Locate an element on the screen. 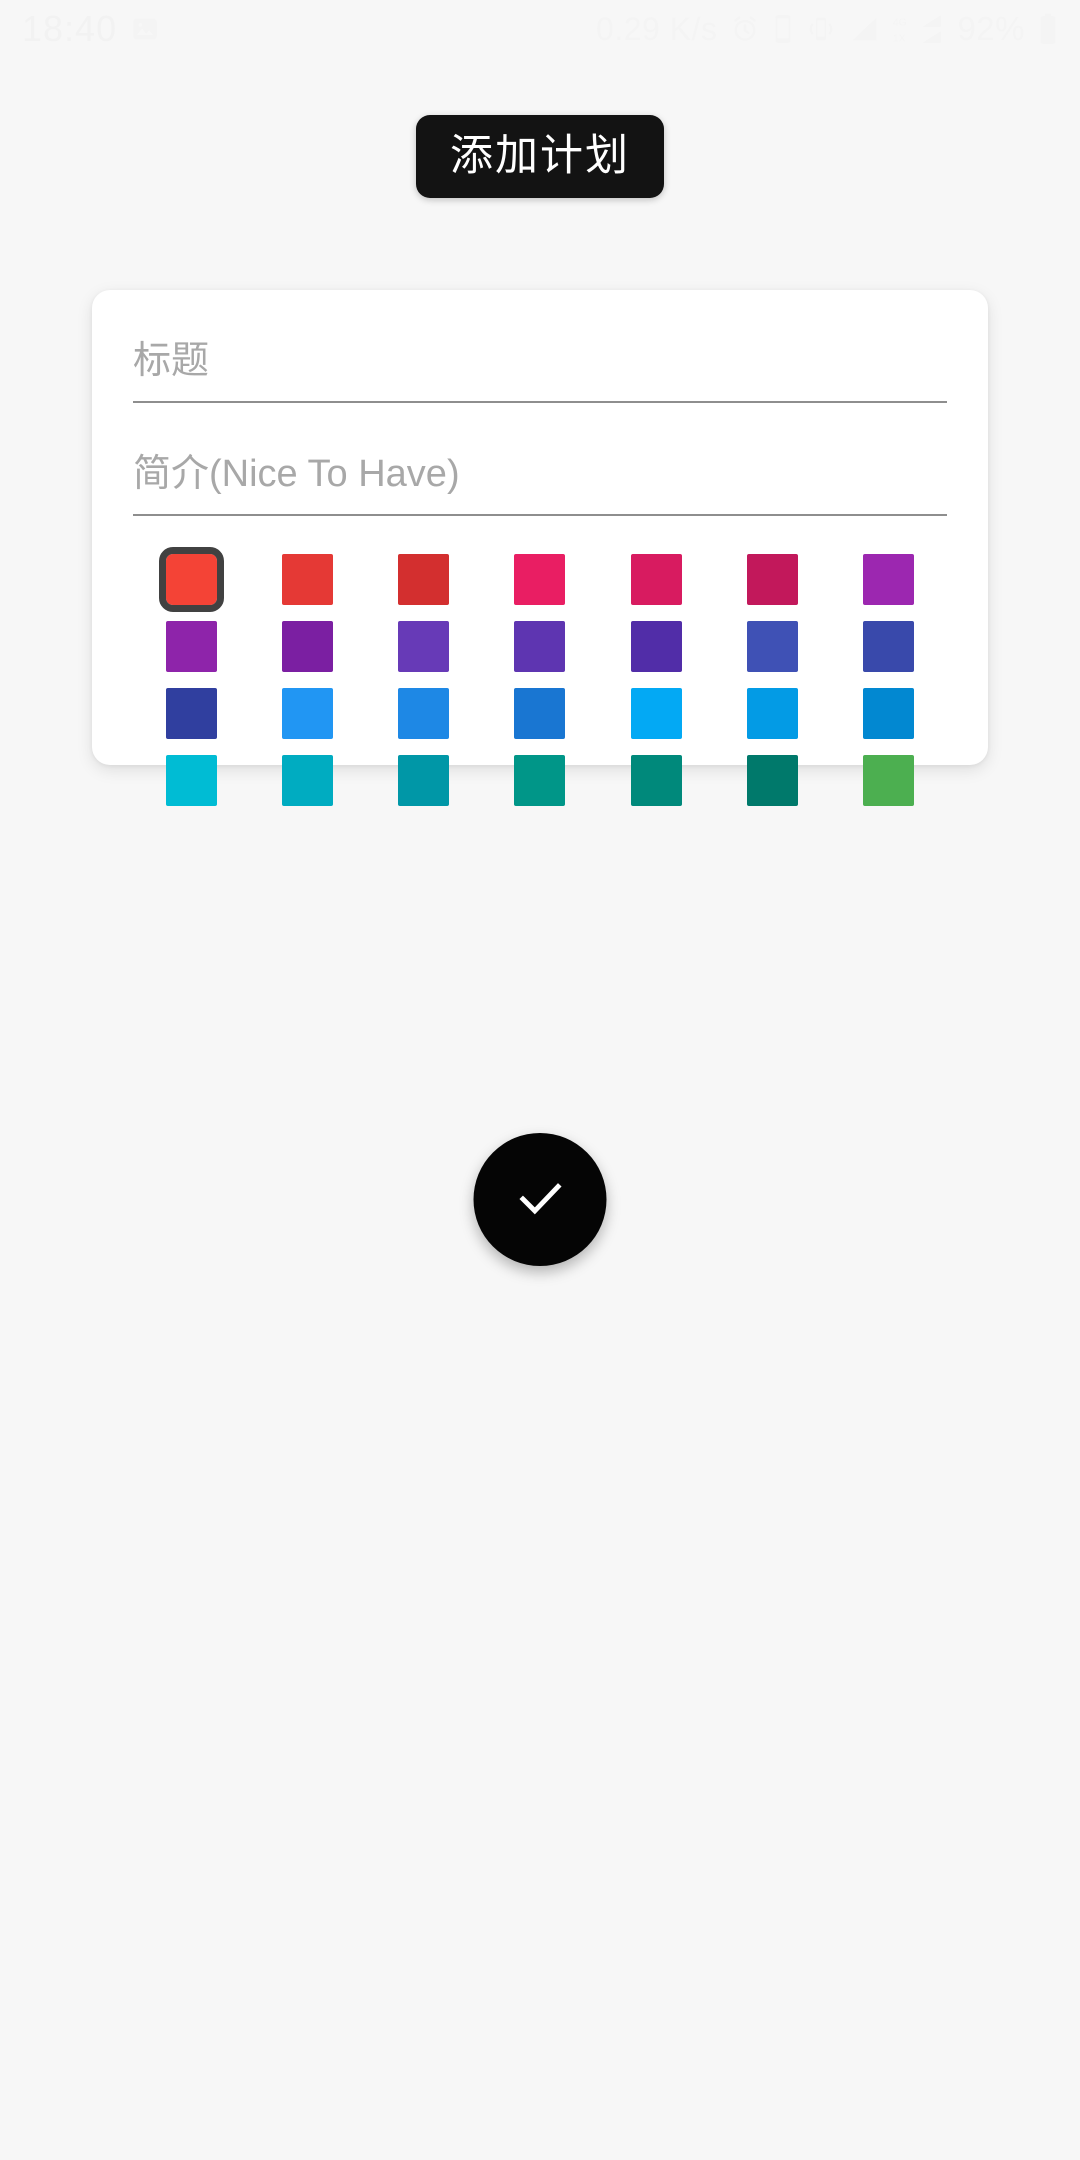 This screenshot has width=1080, height=2160. title-field-underline is located at coordinates (540, 402).